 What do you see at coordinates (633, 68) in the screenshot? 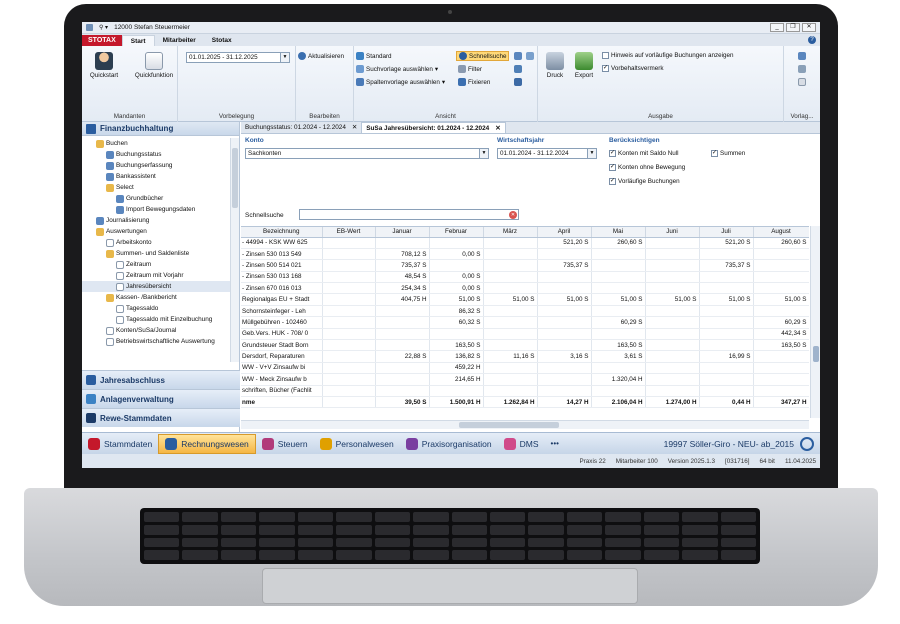
I see `vorbehalt-checkbox: ✓ Vorbehaltsvermerk` at bounding box center [633, 68].